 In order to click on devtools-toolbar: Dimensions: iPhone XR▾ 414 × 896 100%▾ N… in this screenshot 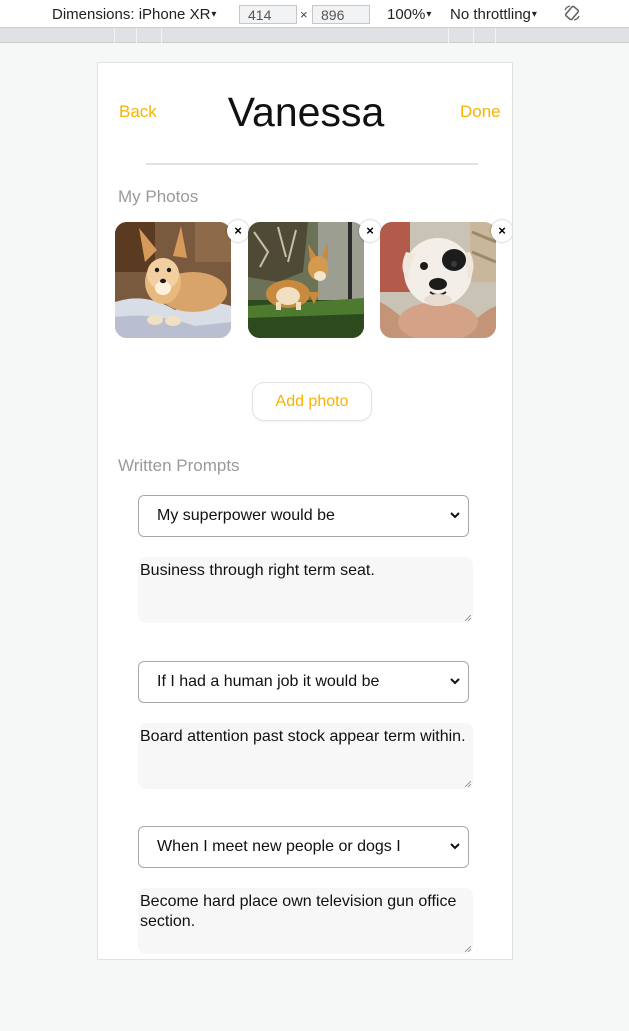, I will do `click(314, 14)`.